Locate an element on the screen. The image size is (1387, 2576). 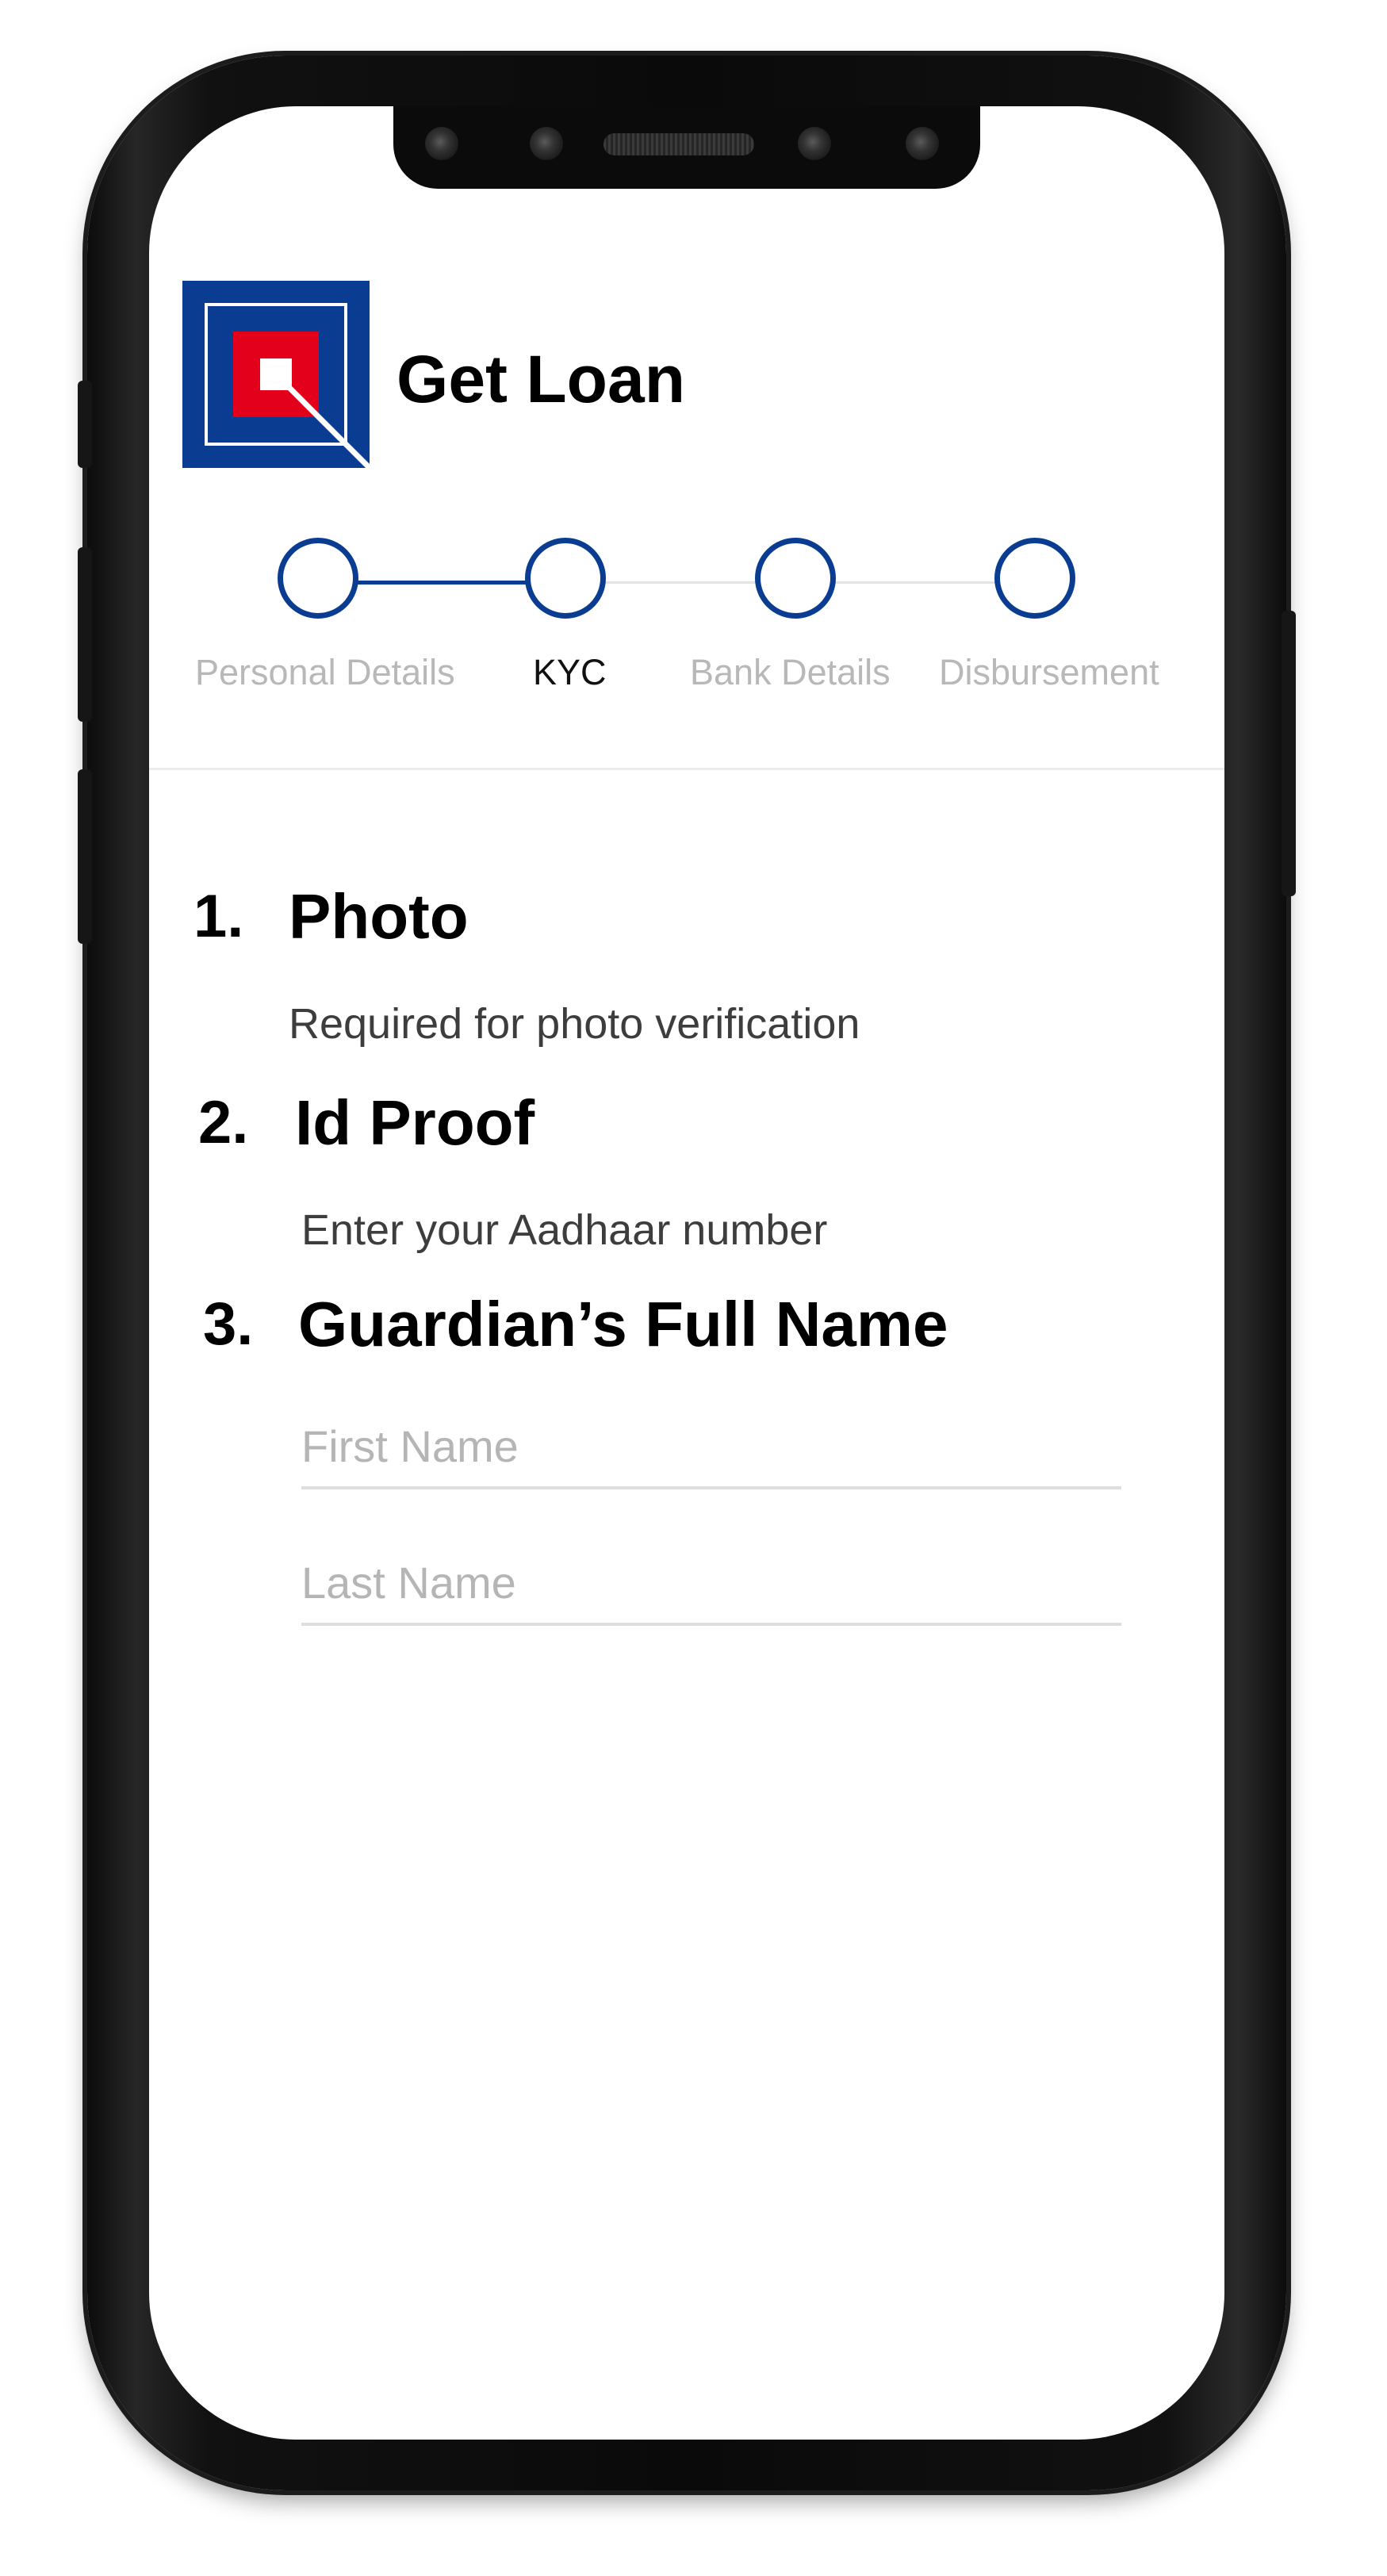
step-node-kyc is located at coordinates (565, 578).